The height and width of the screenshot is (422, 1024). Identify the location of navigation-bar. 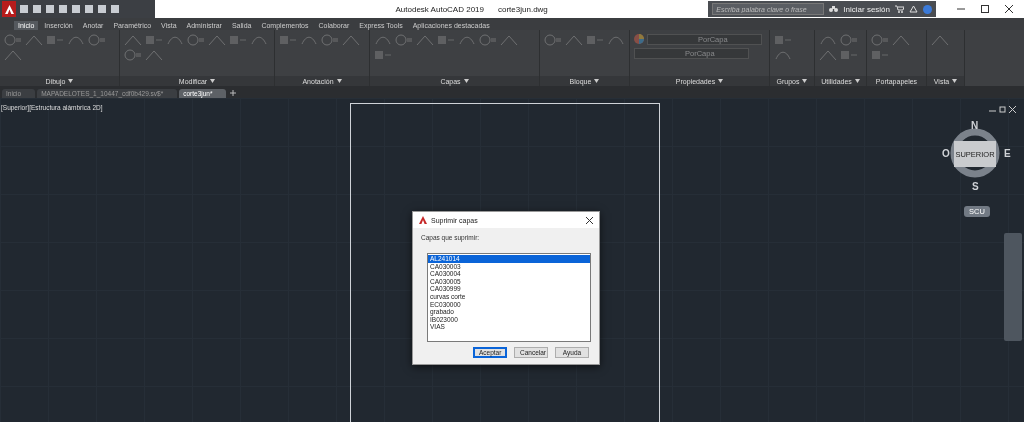
(1013, 287).